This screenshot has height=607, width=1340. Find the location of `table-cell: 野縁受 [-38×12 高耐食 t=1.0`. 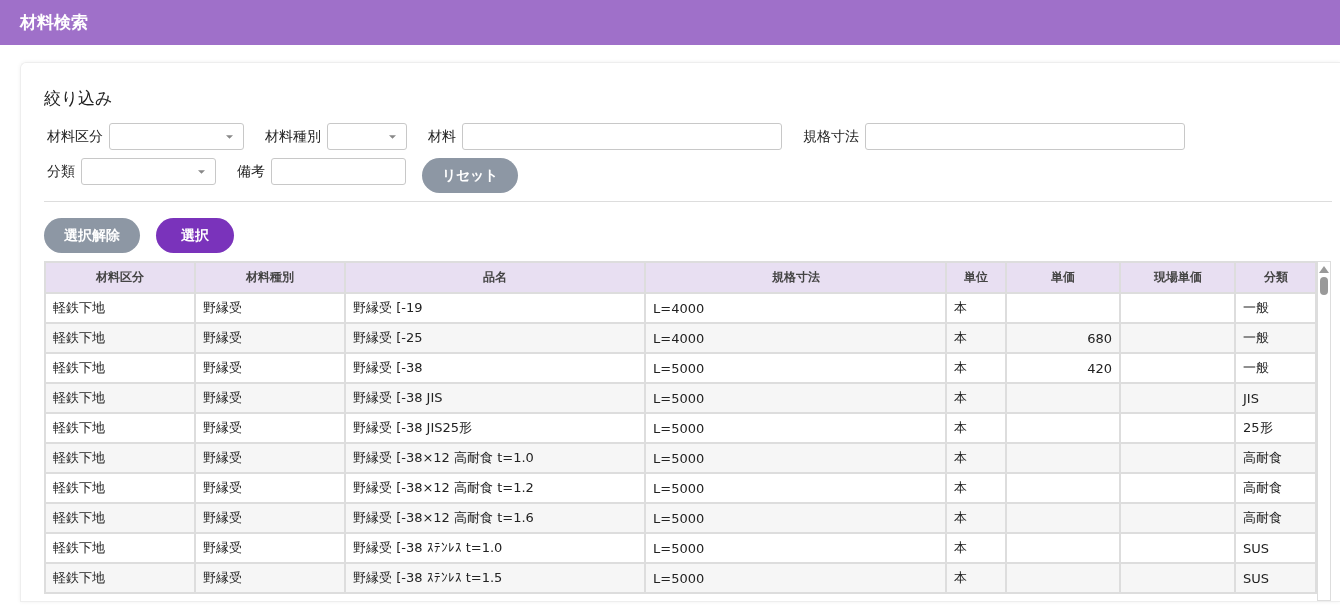

table-cell: 野縁受 [-38×12 高耐食 t=1.0 is located at coordinates (495, 458).